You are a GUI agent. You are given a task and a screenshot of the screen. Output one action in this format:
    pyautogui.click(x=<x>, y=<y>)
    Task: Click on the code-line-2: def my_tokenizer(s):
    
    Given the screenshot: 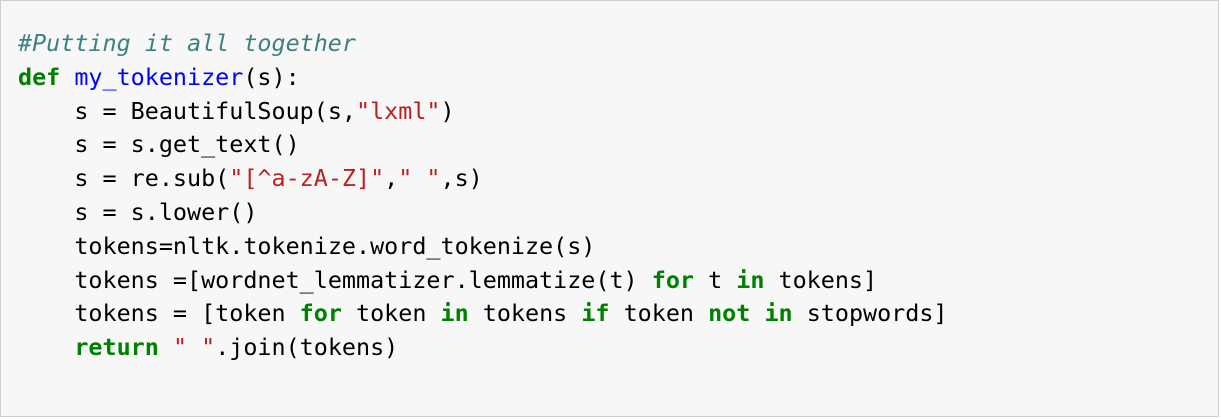 What is the action you would take?
    pyautogui.click(x=483, y=78)
    